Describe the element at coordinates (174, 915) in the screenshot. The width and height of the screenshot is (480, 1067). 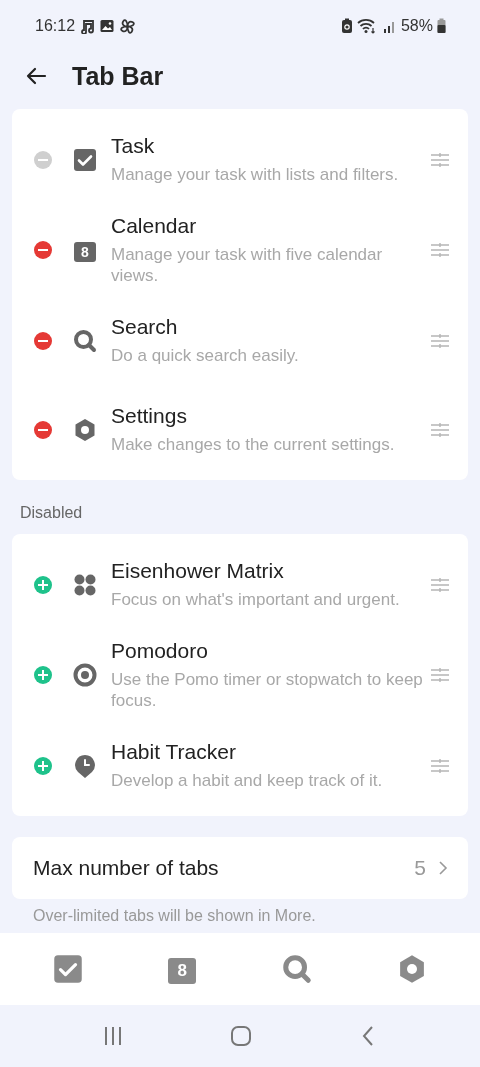
I see `hint-text: Over-limited tabs will be shown in More.` at that location.